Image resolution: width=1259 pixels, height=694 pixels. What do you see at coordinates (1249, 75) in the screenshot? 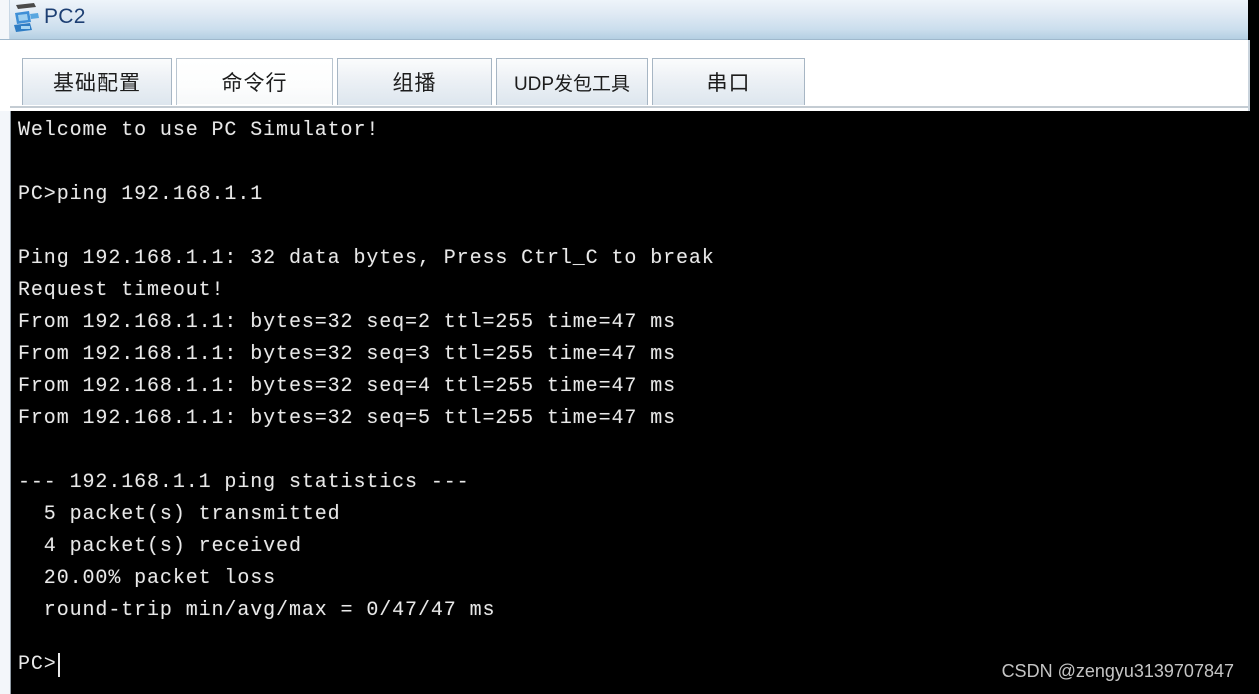
I see `window-right-inner-edge` at bounding box center [1249, 75].